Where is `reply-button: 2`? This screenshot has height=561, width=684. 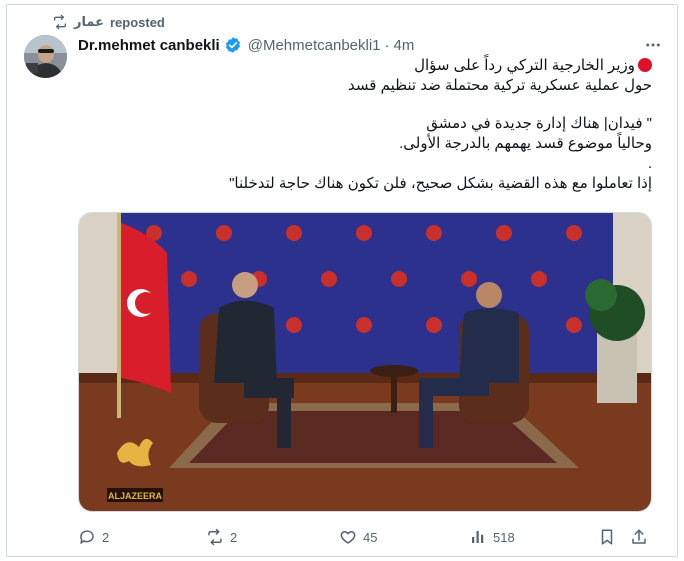
reply-button: 2 is located at coordinates (93, 537).